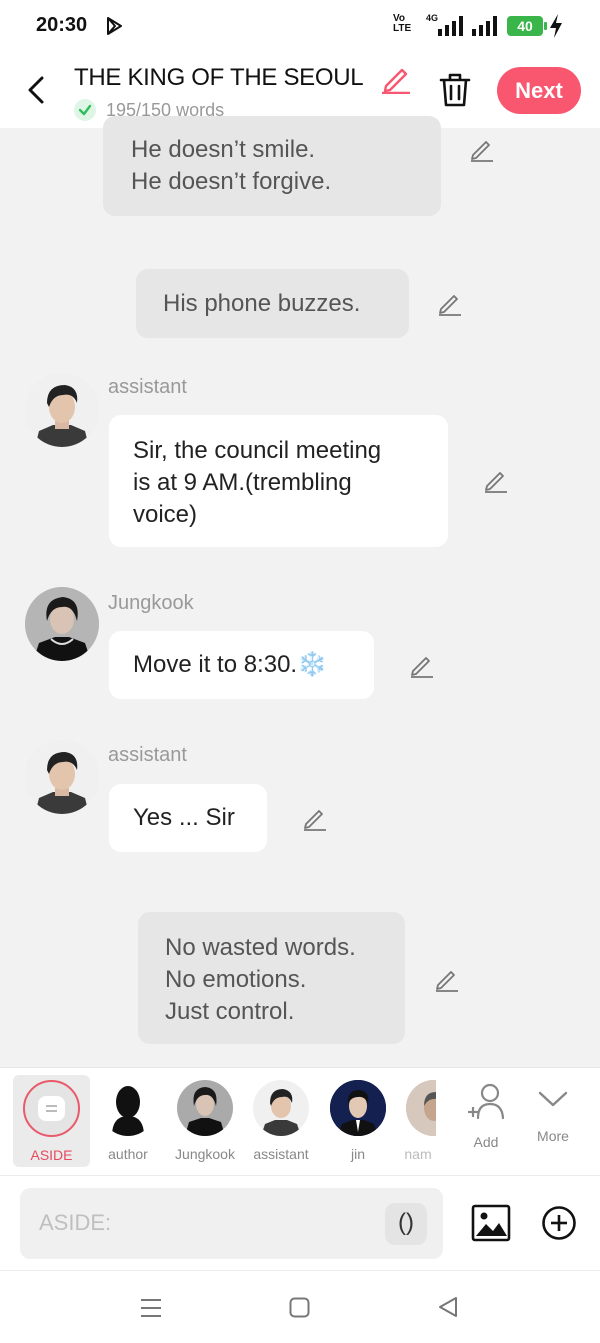  I want to click on edit-title-icon, so click(396, 79).